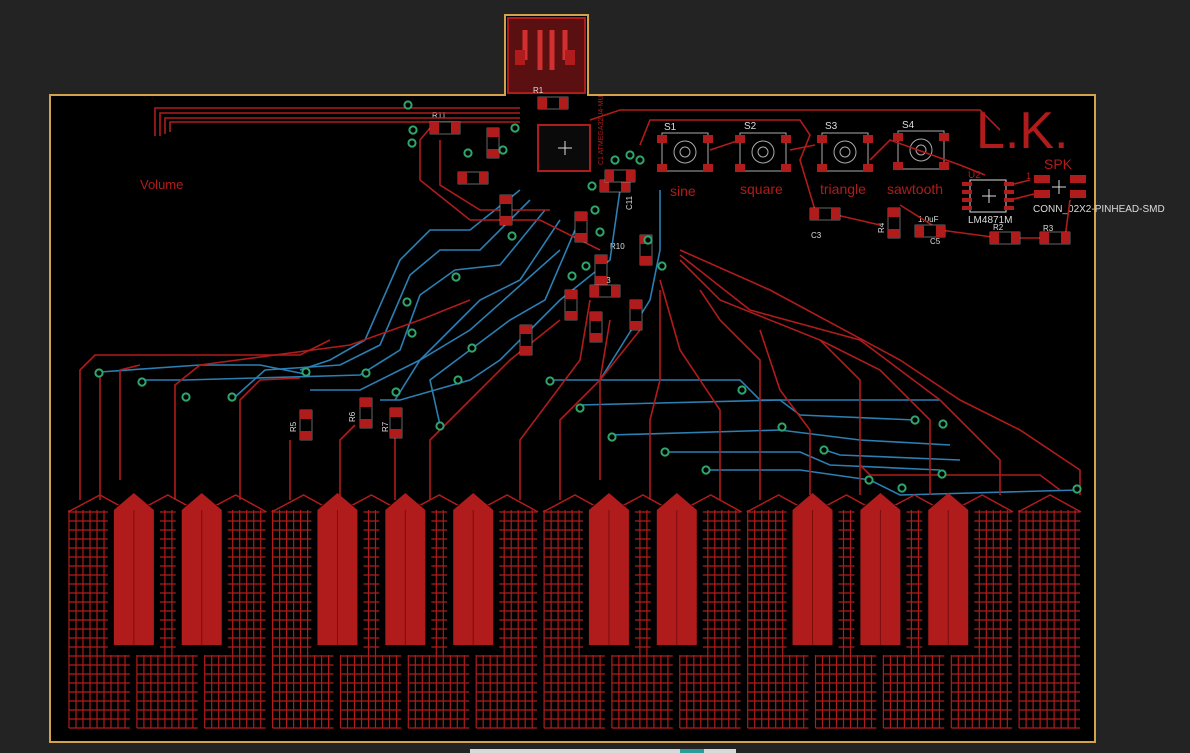 This screenshot has height=753, width=1190. Describe the element at coordinates (816, 235) in the screenshot. I see `ref-c3: C3` at that location.